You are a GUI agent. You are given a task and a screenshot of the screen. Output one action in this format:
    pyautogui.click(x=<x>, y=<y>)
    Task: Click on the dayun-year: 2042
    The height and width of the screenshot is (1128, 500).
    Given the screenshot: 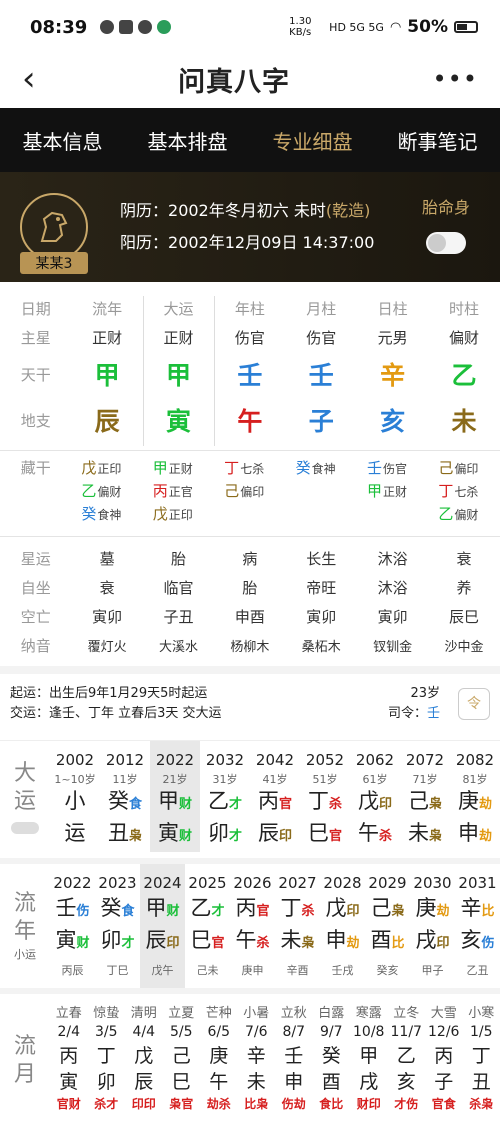 What is the action you would take?
    pyautogui.click(x=275, y=760)
    